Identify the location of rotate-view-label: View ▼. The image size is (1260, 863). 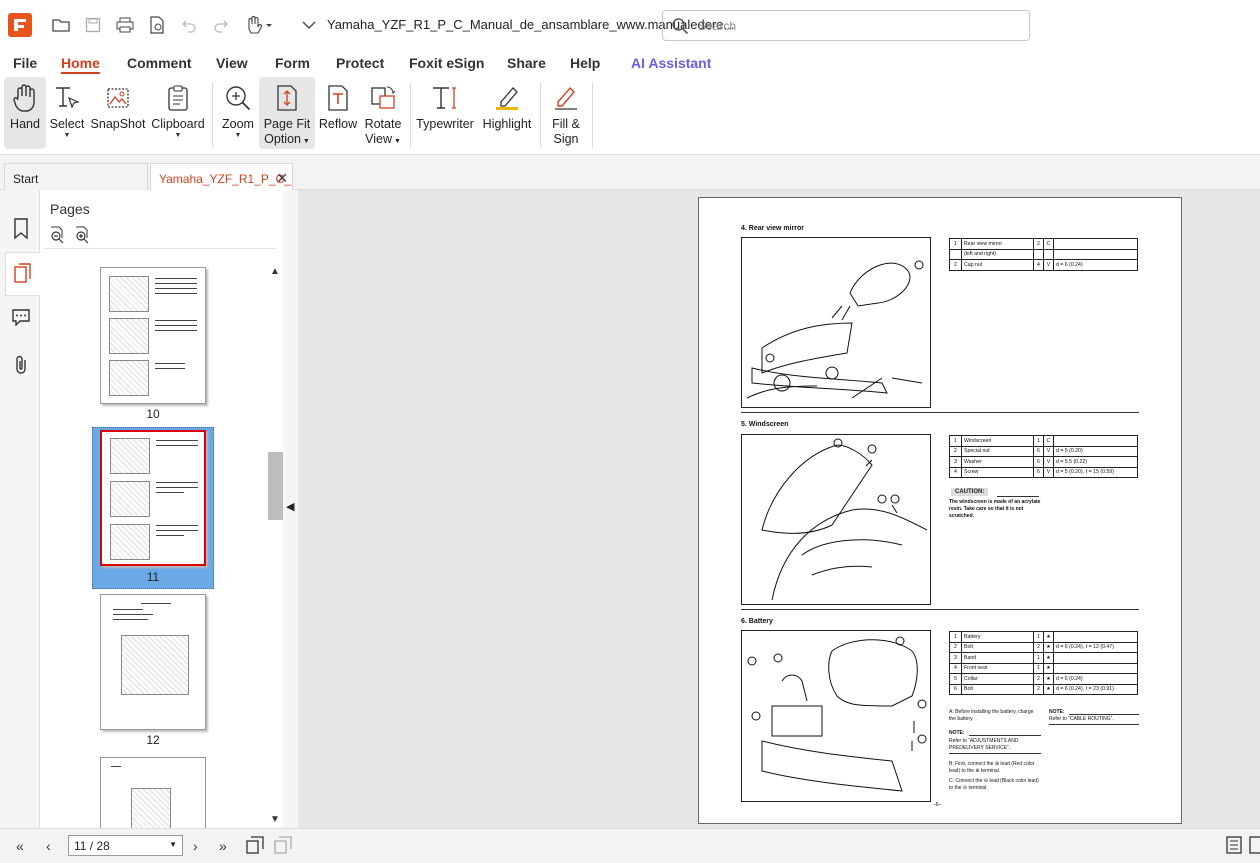
(383, 139).